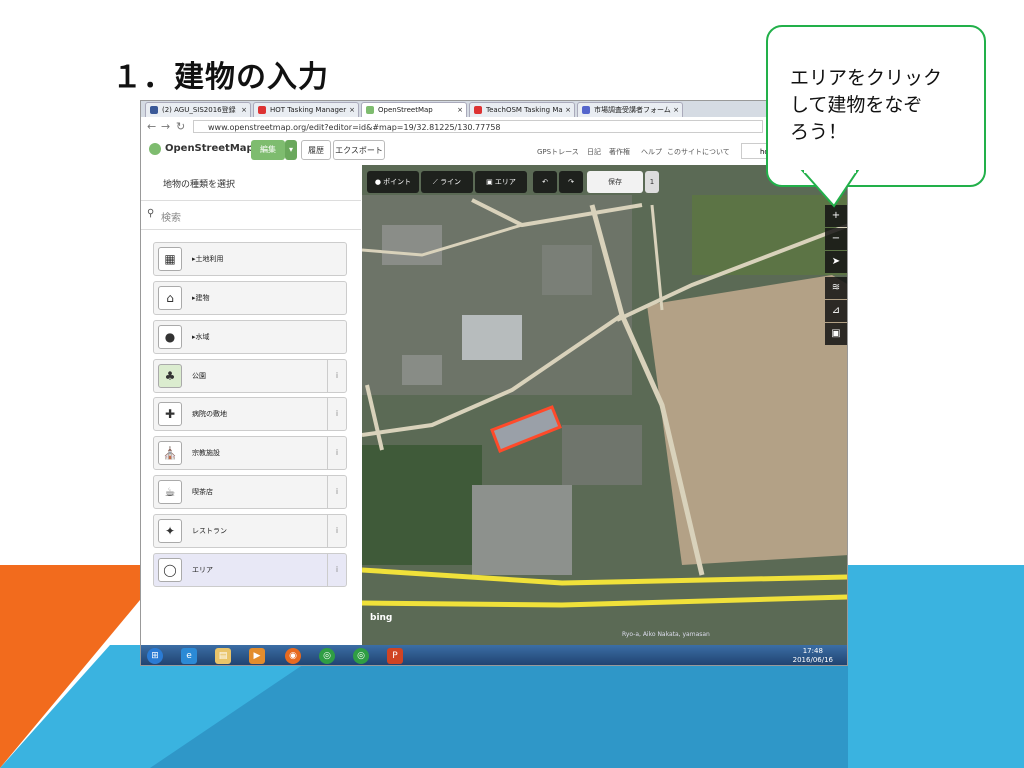 This screenshot has width=1024, height=768. What do you see at coordinates (250, 376) in the screenshot?
I see `preset-park: ♣ 公園 i` at bounding box center [250, 376].